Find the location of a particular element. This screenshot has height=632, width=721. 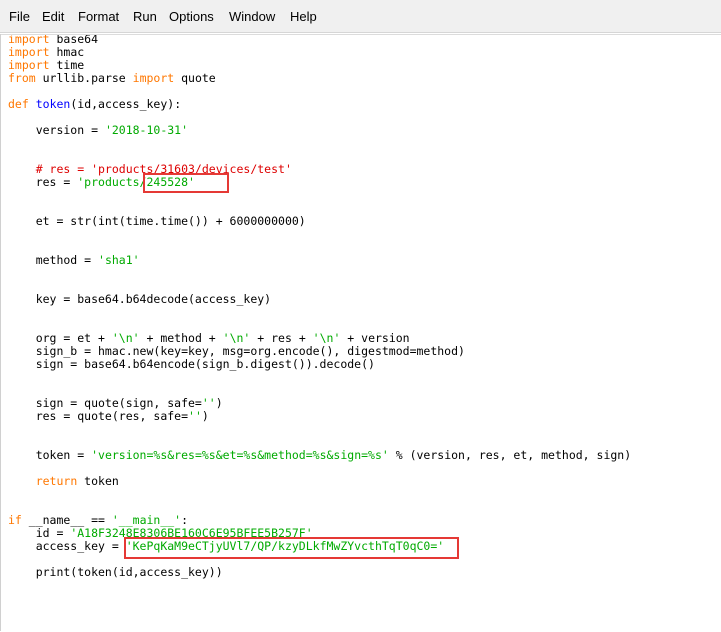

code-line: method = 'sha1' is located at coordinates (74, 260).